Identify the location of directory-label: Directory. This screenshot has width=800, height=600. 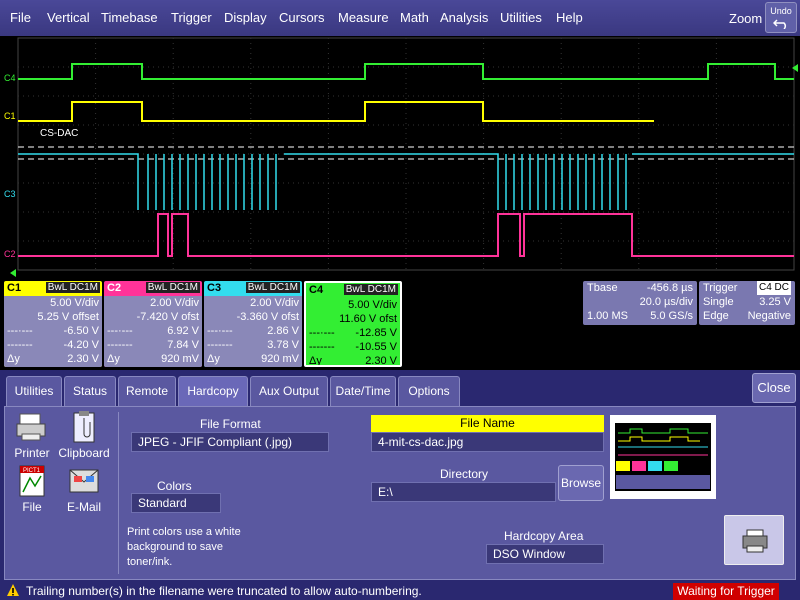
(464, 474).